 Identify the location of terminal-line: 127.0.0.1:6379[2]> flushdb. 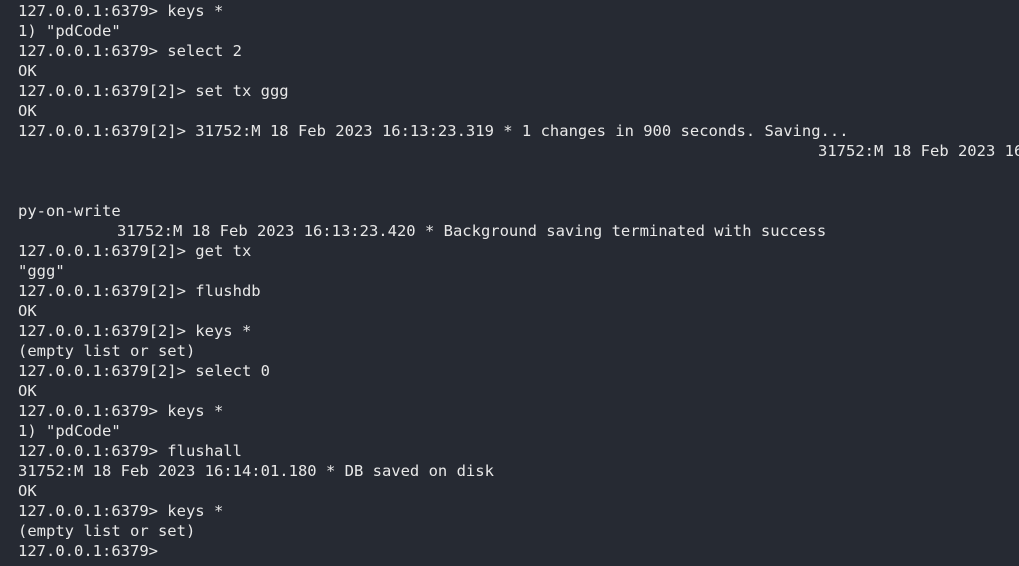
(139, 291).